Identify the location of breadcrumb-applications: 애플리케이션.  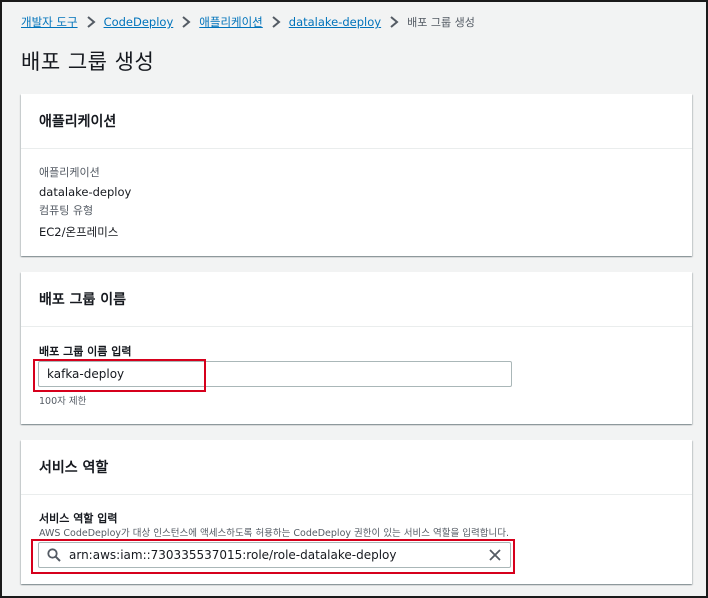
(230, 22).